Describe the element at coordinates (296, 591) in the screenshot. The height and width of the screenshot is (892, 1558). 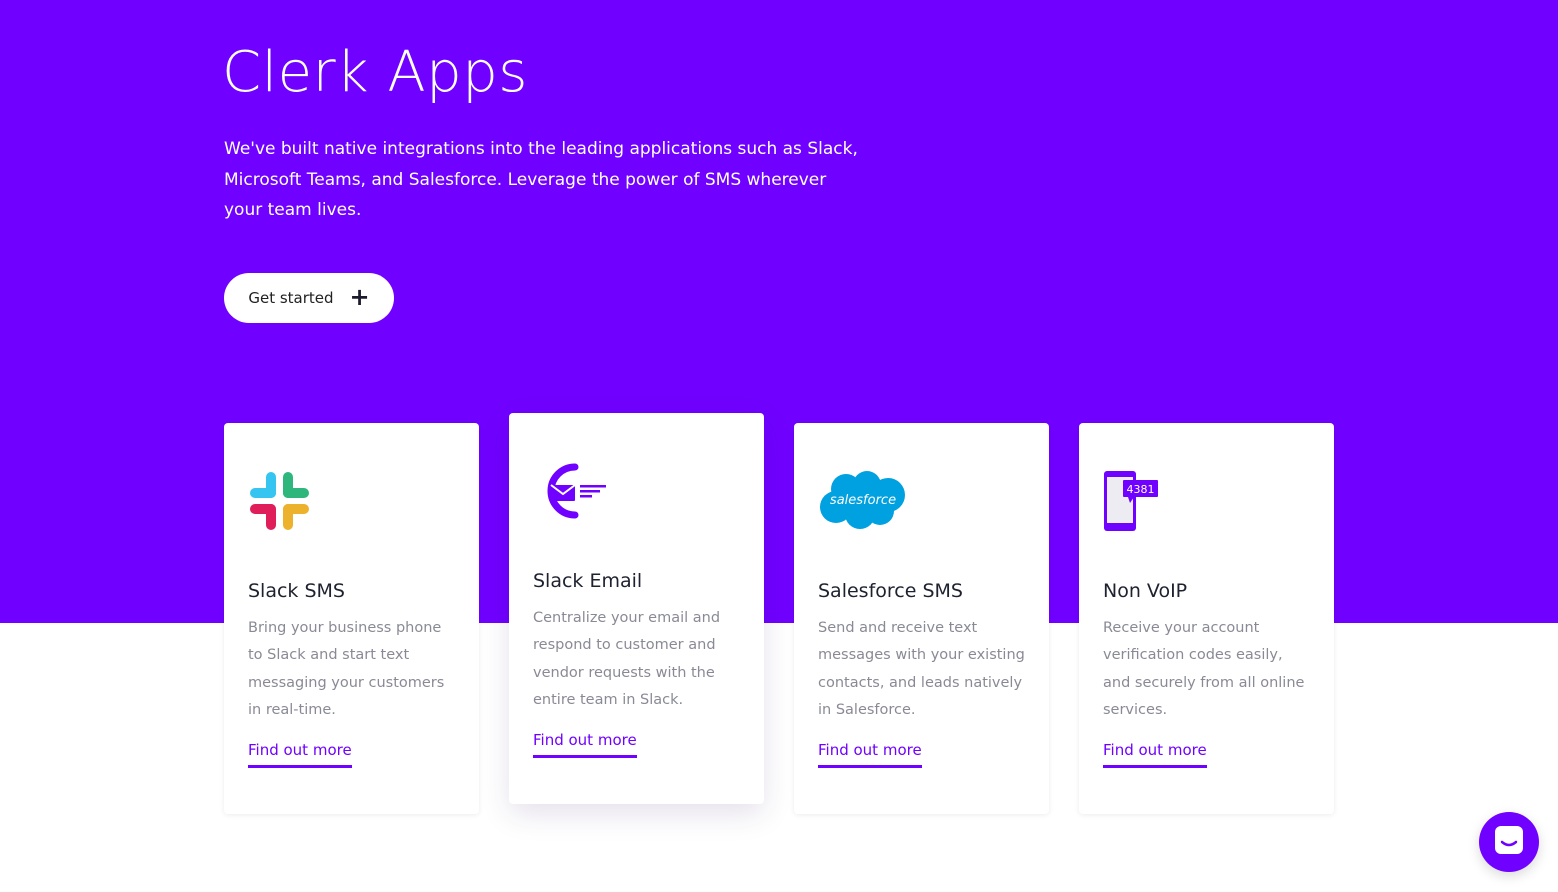
I see `card-title: Slack SMS` at that location.